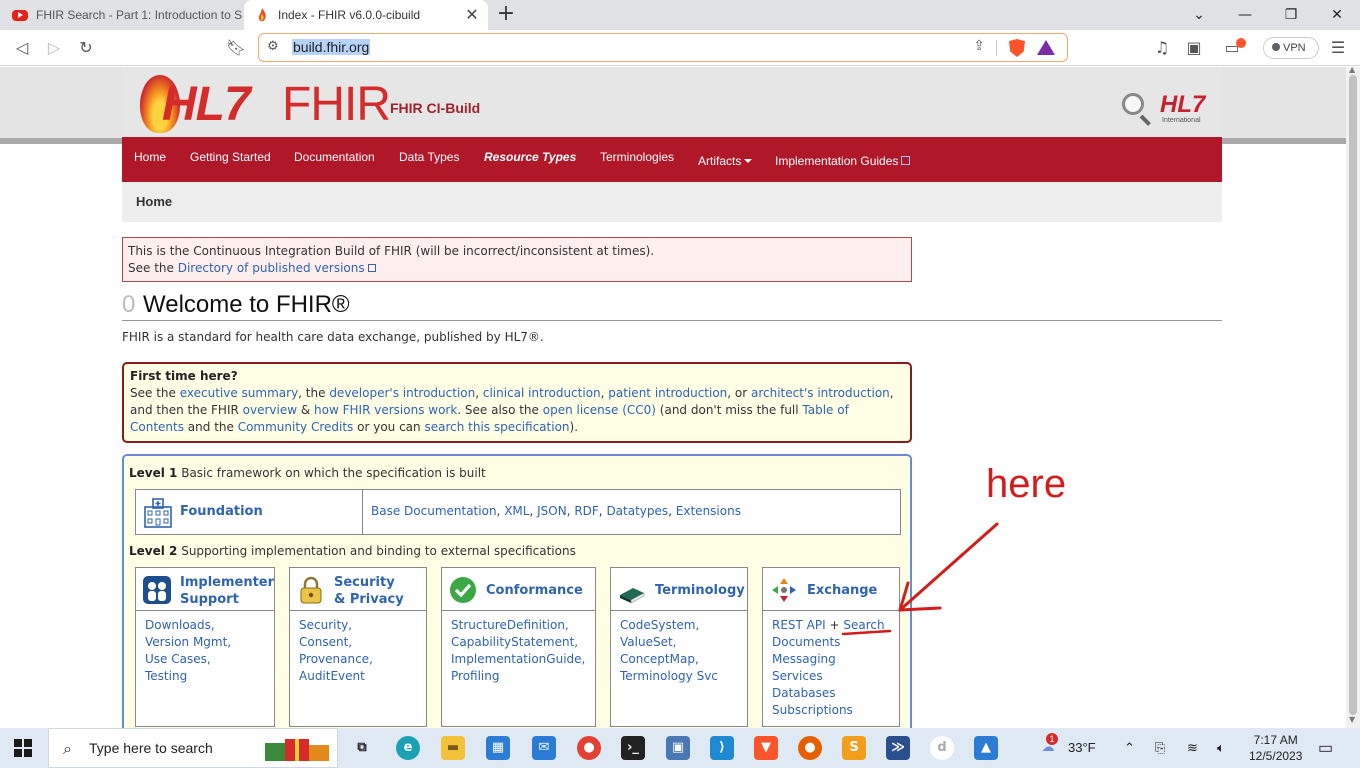 Image resolution: width=1360 pixels, height=768 pixels. Describe the element at coordinates (996, 48) in the screenshot. I see `divider` at that location.